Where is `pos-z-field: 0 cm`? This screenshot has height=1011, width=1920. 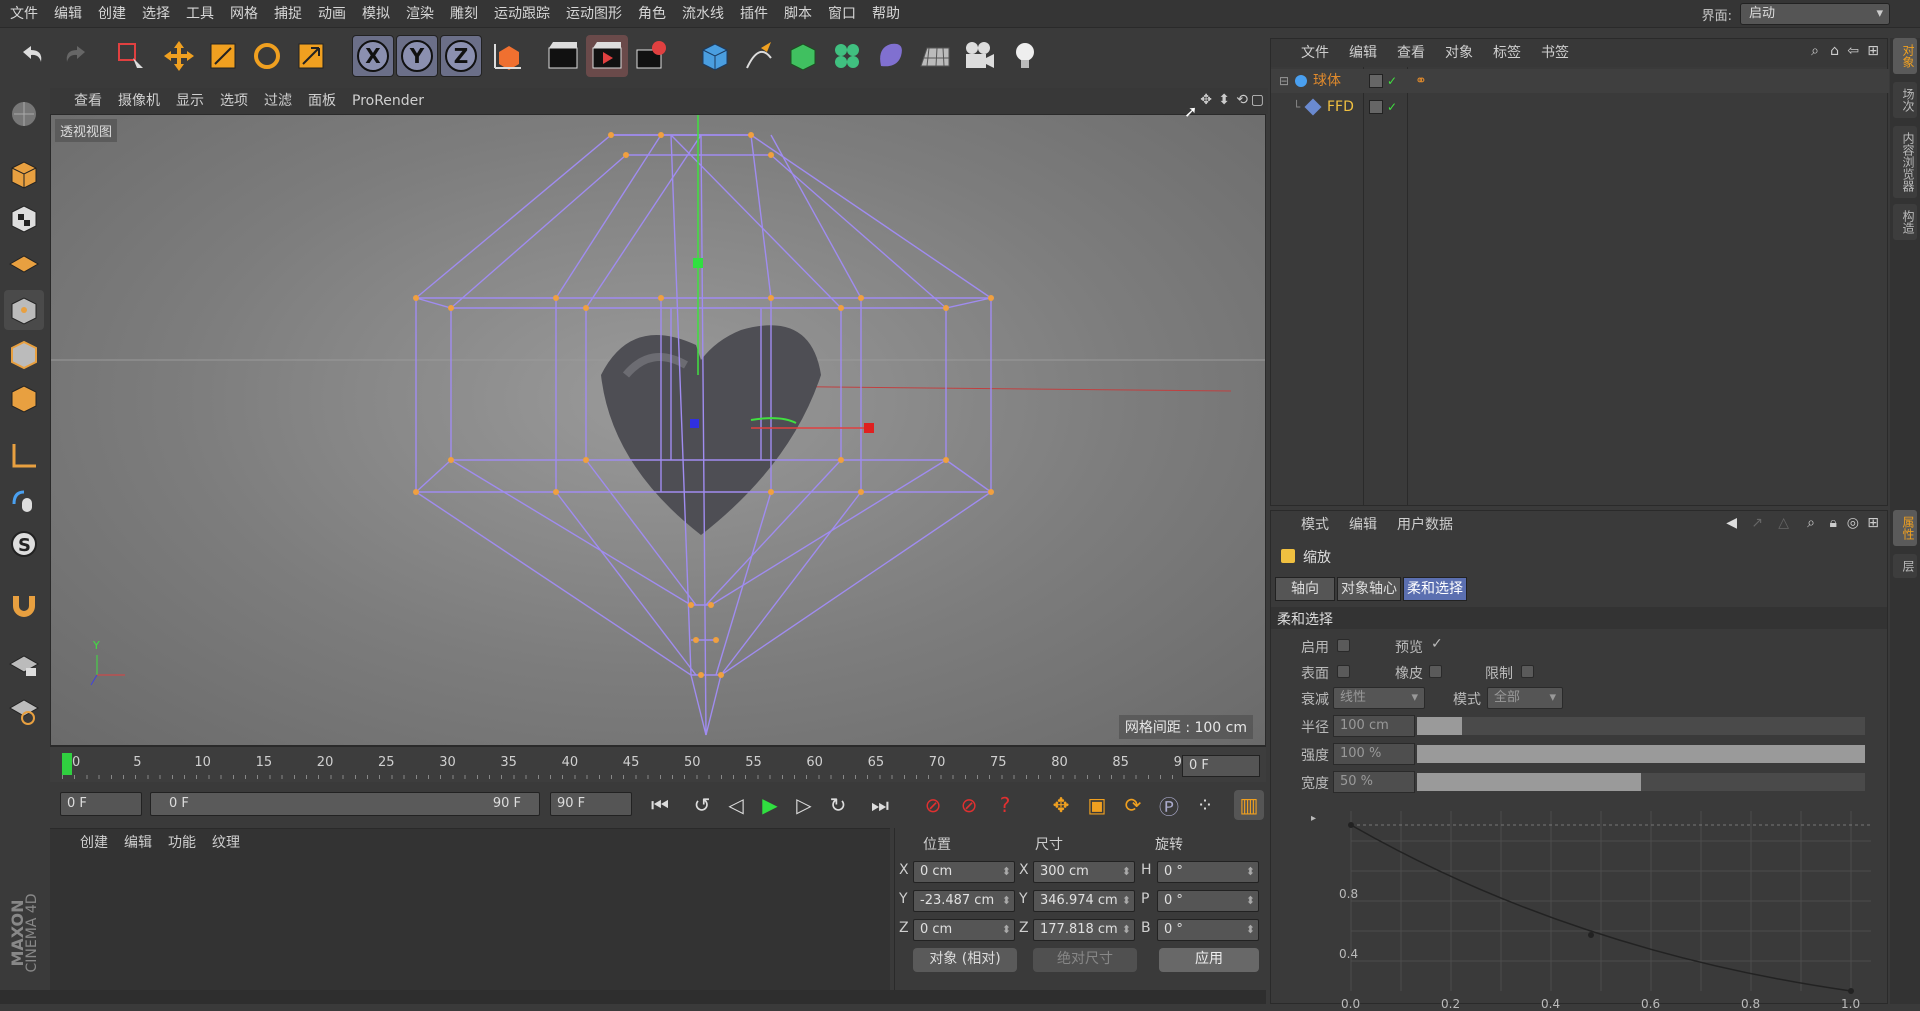 pos-z-field: 0 cm is located at coordinates (964, 930).